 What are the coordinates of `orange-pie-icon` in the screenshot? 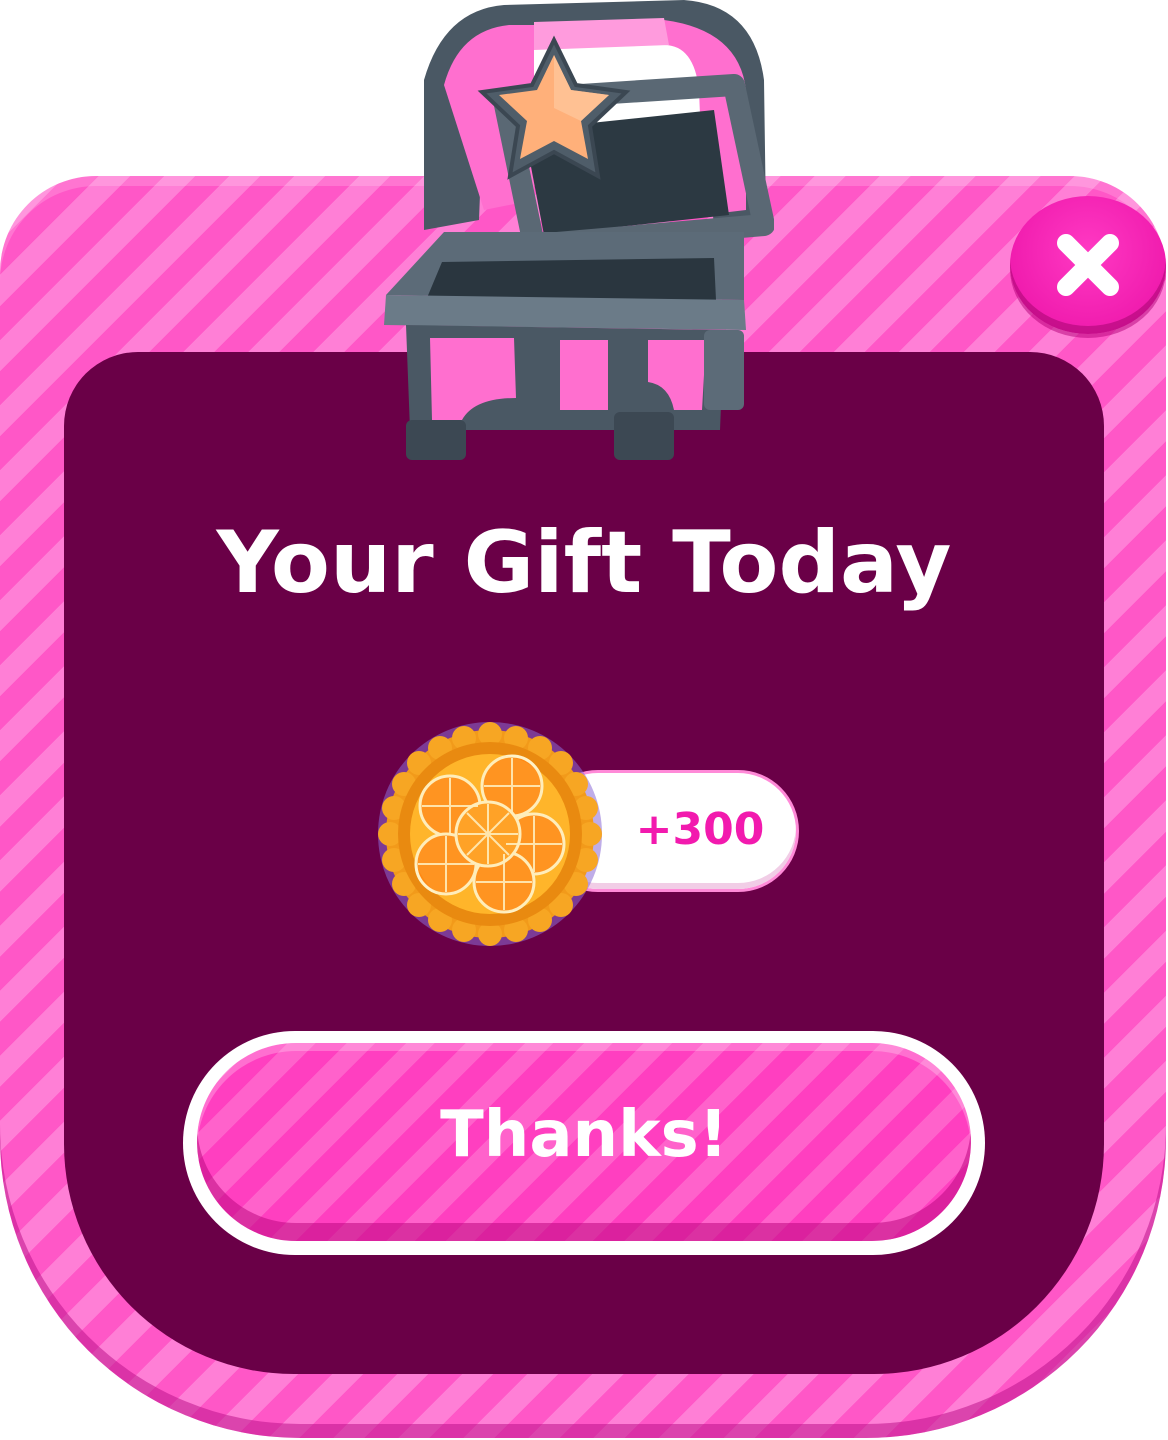 It's located at (490, 834).